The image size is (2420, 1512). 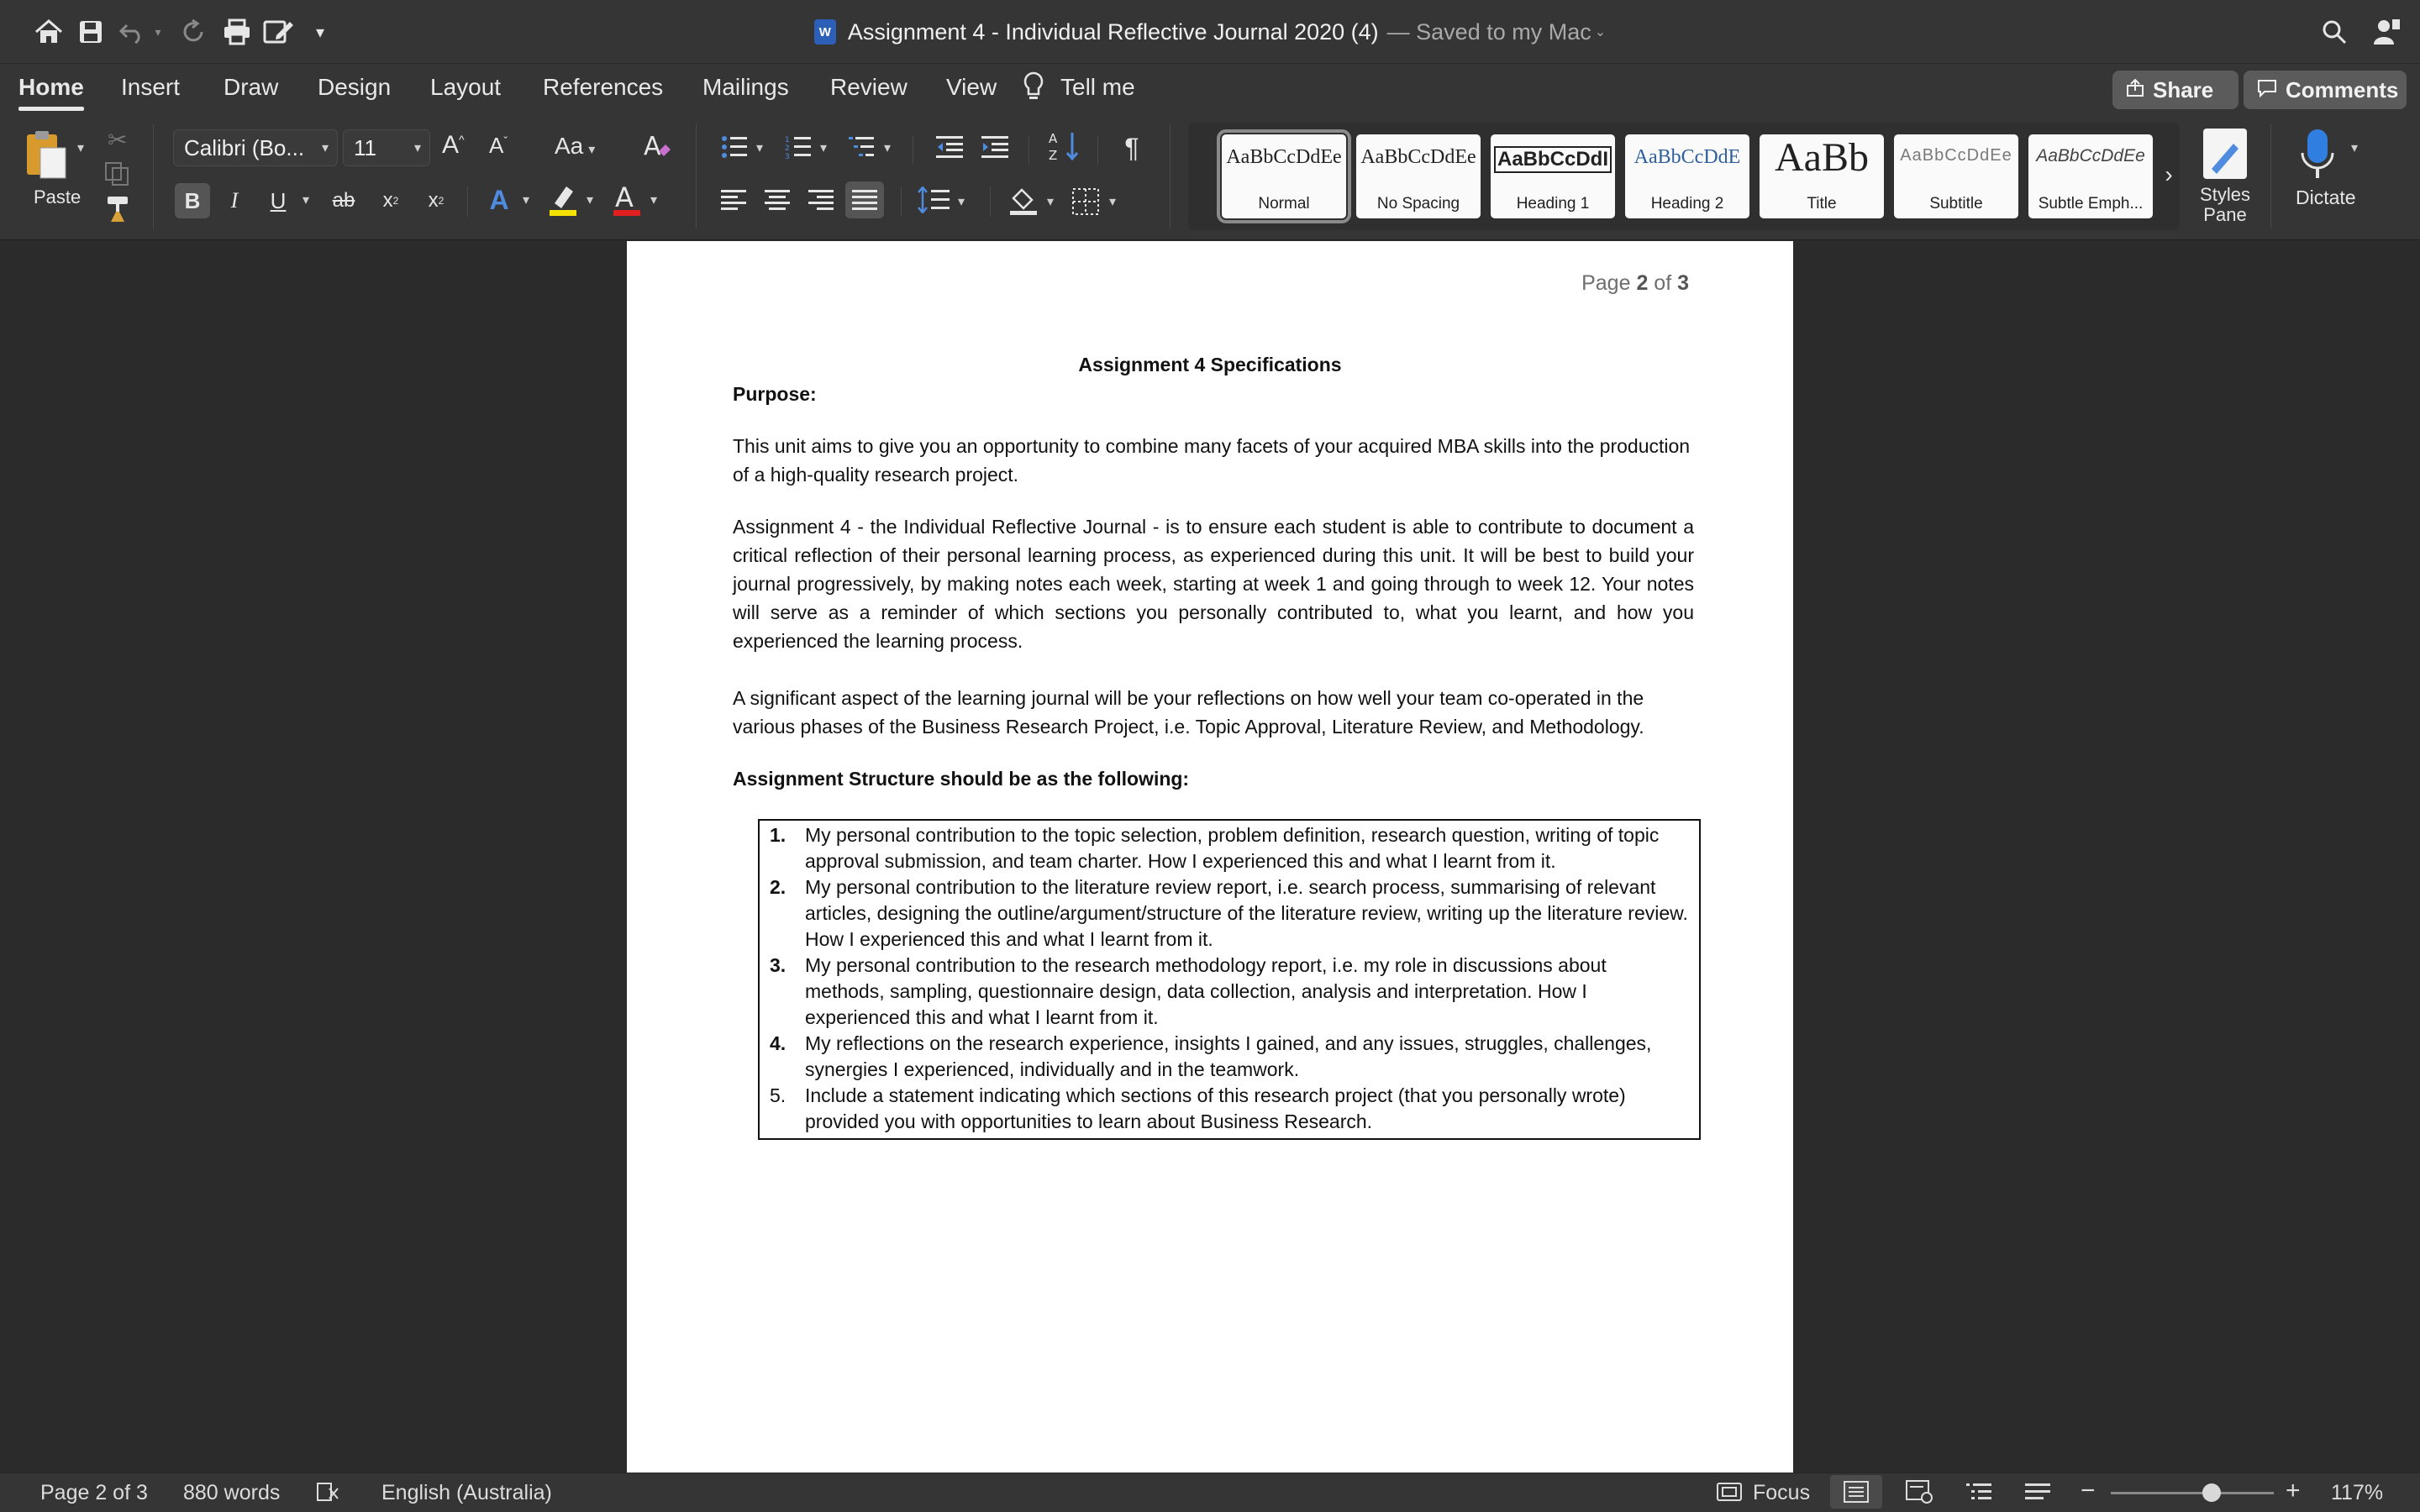 I want to click on account-icon, so click(x=2387, y=32).